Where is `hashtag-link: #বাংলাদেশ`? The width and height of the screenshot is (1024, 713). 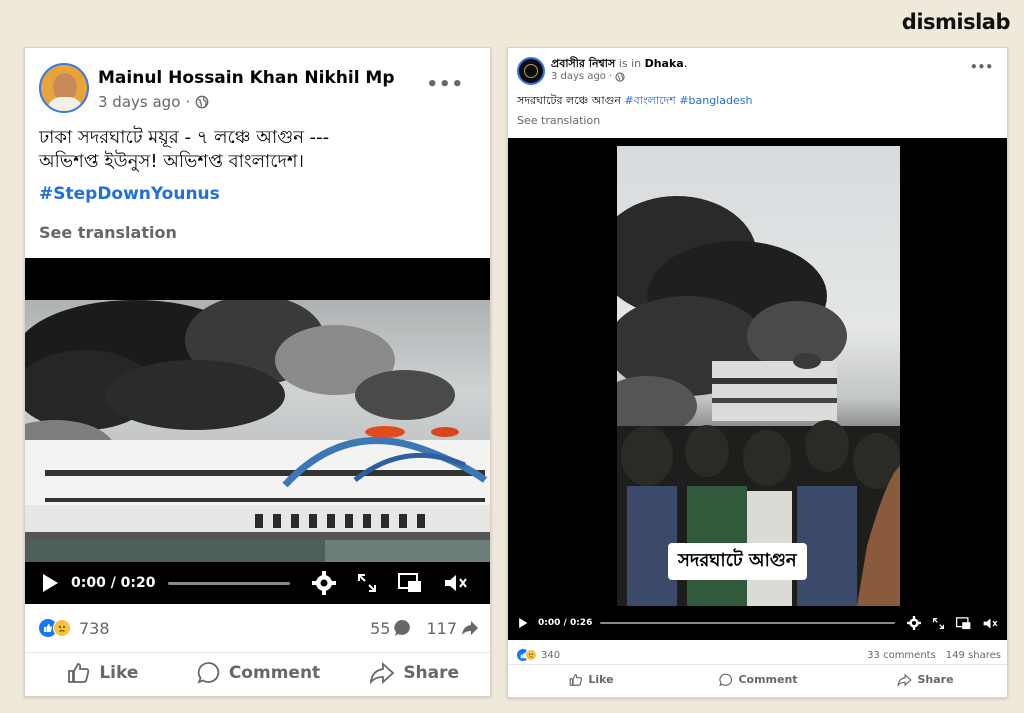
hashtag-link: #বাংলাদেশ is located at coordinates (649, 100).